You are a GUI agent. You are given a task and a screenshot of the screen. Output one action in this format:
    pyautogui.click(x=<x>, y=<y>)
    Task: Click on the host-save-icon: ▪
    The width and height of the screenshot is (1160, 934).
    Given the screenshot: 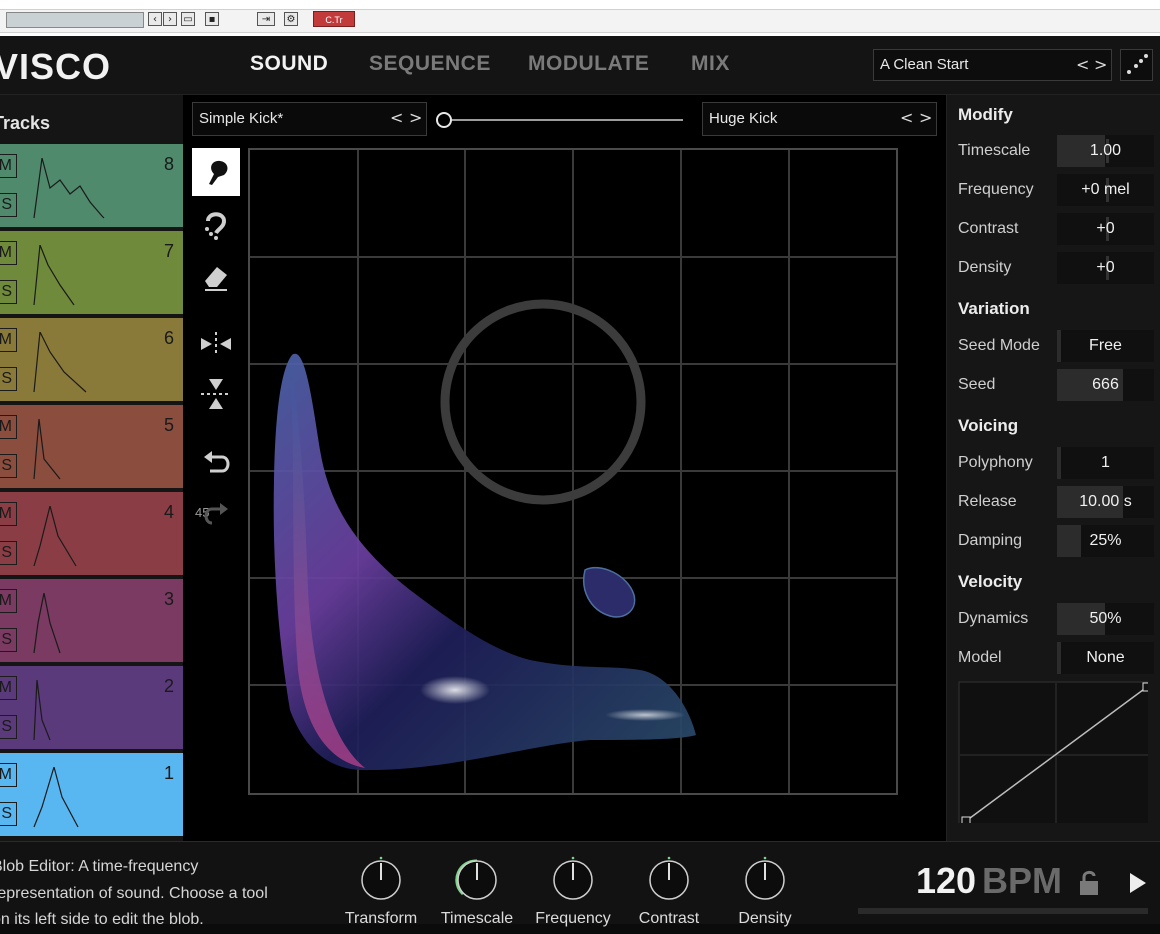 What is the action you would take?
    pyautogui.click(x=212, y=19)
    